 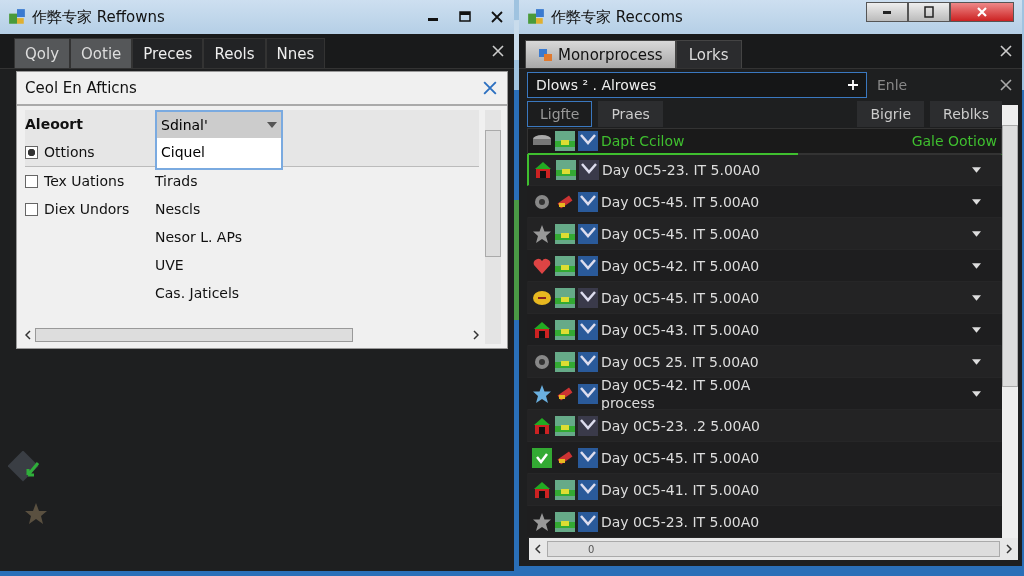 What do you see at coordinates (764, 169) in the screenshot?
I see `list-row: Day 0C5-23. IT 5.00A0` at bounding box center [764, 169].